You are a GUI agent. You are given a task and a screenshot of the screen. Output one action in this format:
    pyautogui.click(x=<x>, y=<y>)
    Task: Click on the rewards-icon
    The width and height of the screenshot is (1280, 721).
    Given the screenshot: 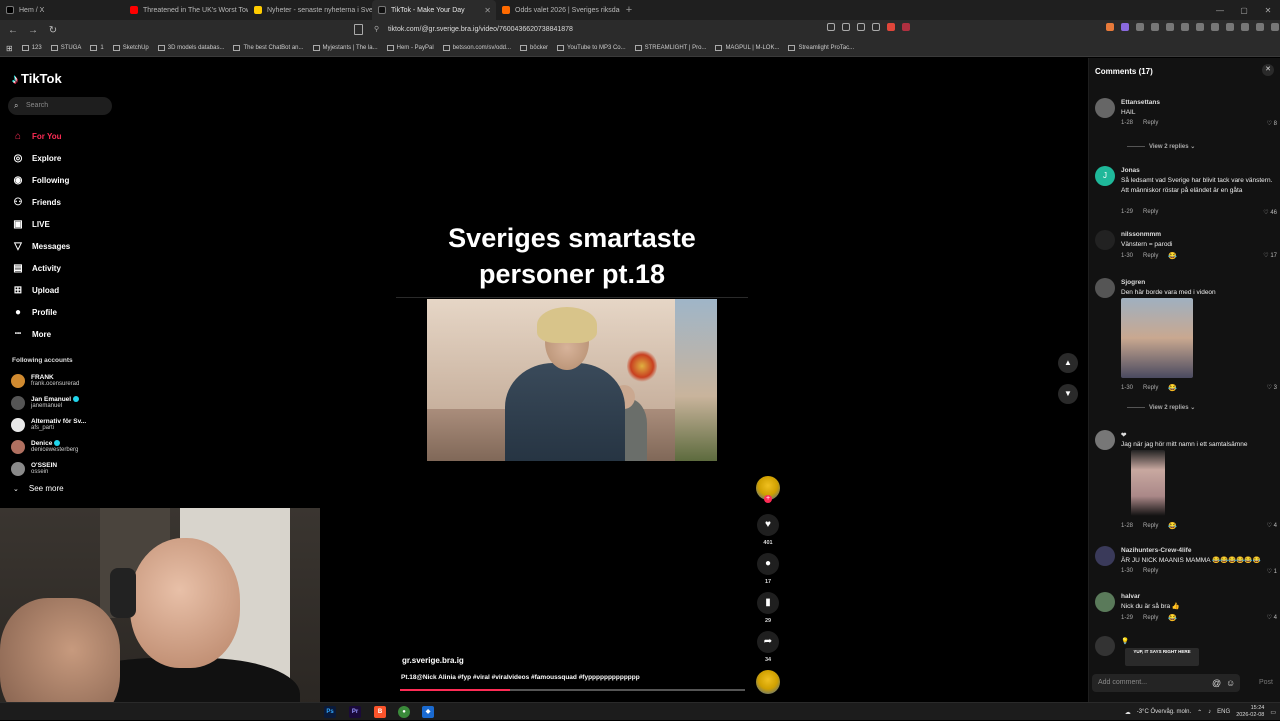 What is the action you would take?
    pyautogui.click(x=906, y=27)
    